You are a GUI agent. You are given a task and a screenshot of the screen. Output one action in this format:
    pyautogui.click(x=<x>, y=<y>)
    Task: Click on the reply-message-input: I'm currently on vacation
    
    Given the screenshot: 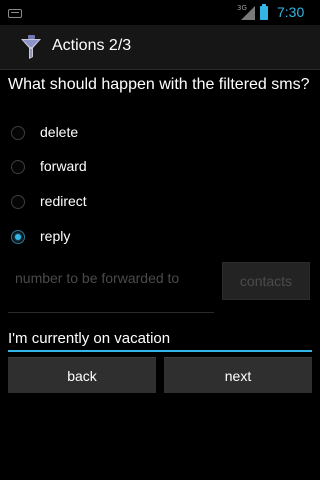 What is the action you would take?
    pyautogui.click(x=160, y=340)
    